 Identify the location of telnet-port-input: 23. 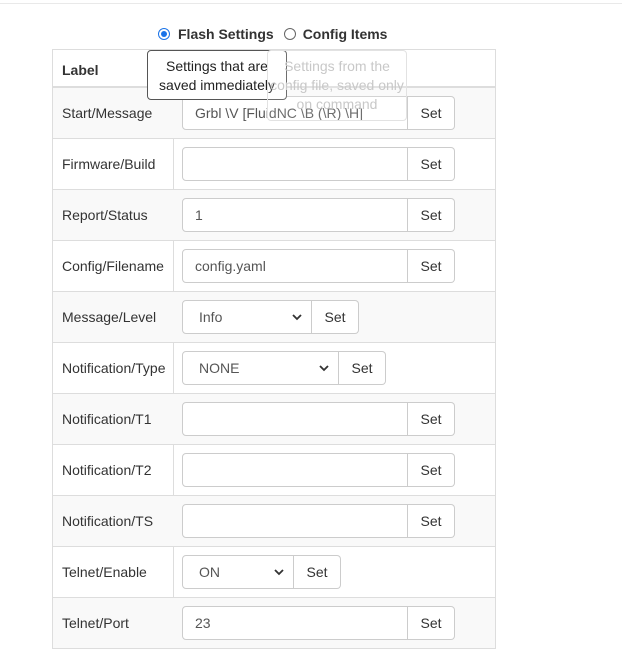
(295, 623).